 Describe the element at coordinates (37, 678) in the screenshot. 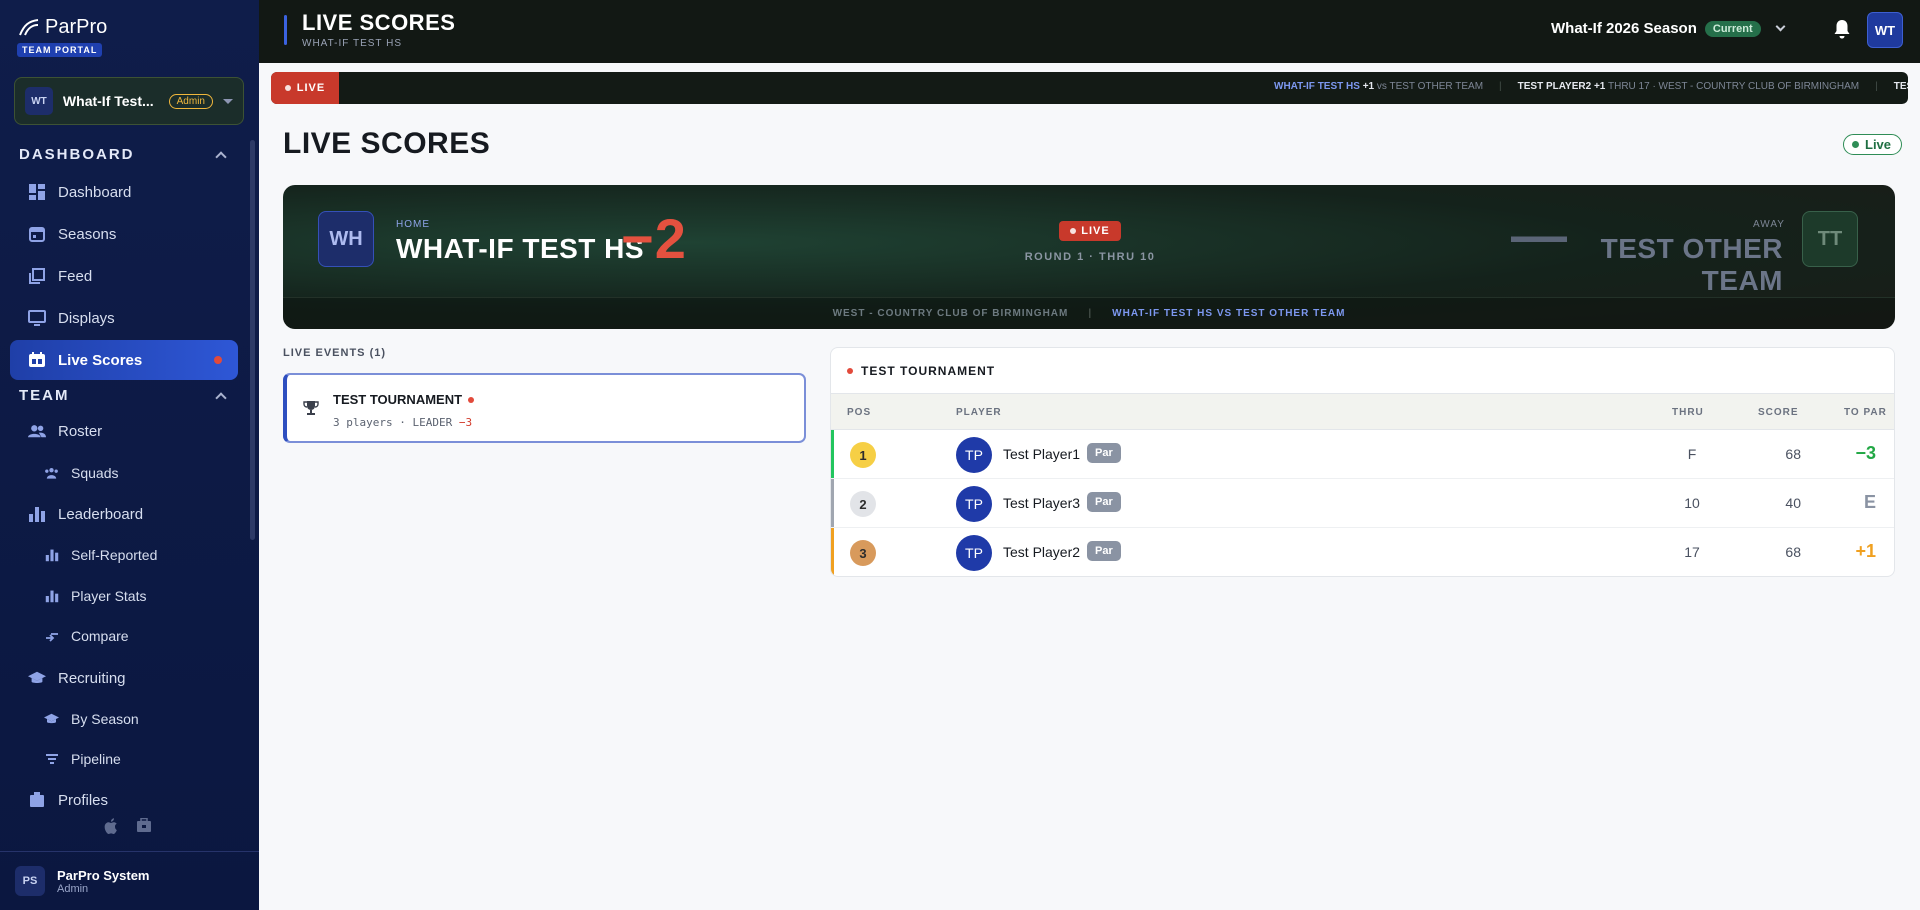

I see `graduation-cap-icon` at that location.